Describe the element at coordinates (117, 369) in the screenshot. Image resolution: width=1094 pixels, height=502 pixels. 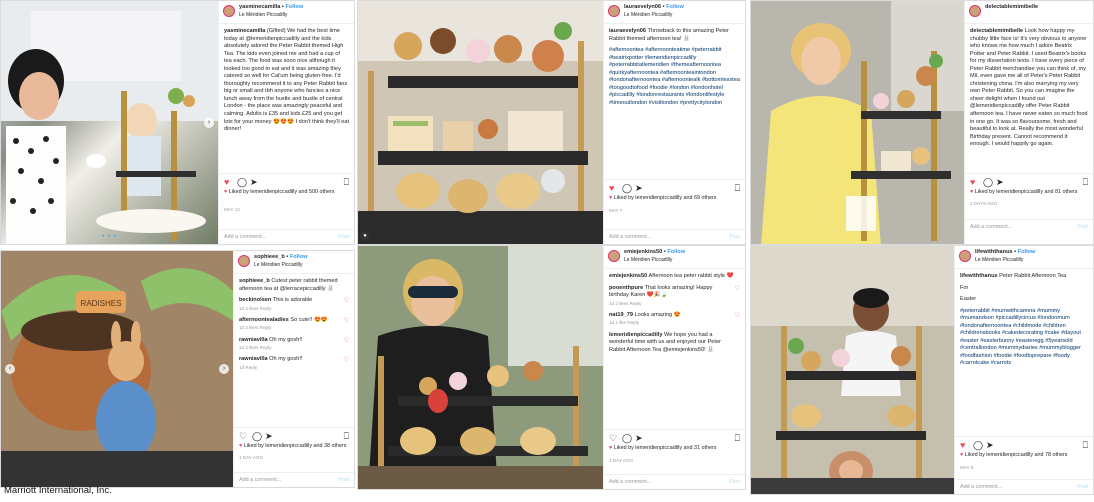
I see `post-photo: RADISHES ‹ ›` at that location.